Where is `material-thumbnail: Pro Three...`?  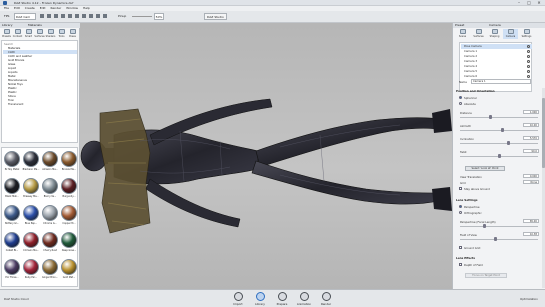
material-thumbnail: Pro Three... is located at coordinates (12, 269).